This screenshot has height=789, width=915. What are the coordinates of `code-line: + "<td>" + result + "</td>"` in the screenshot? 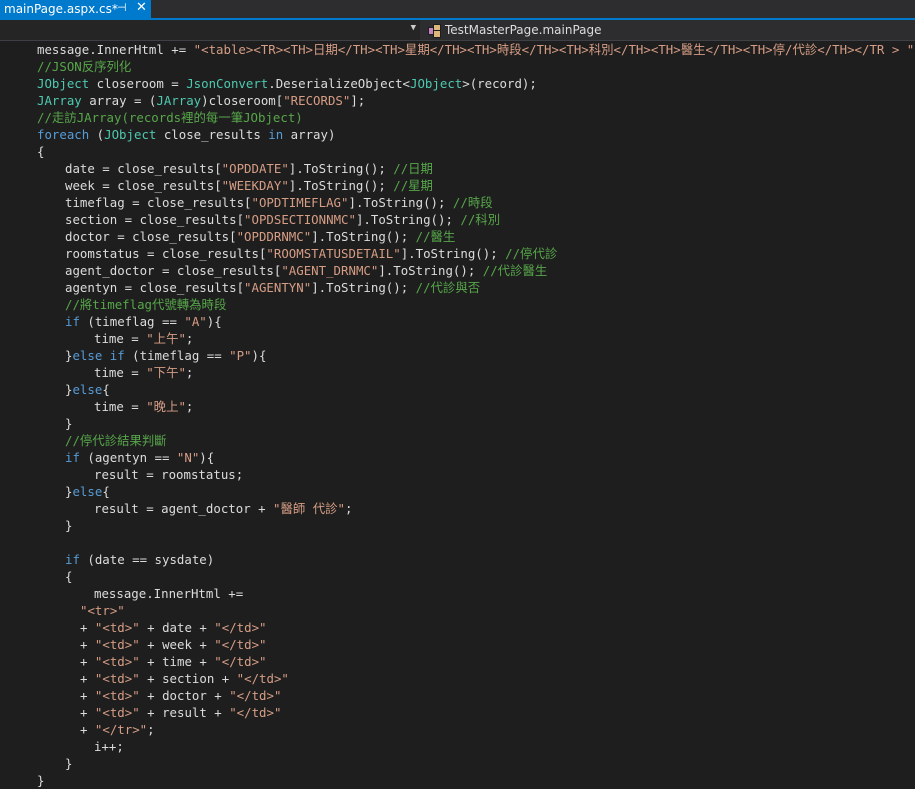 It's located at (457, 712).